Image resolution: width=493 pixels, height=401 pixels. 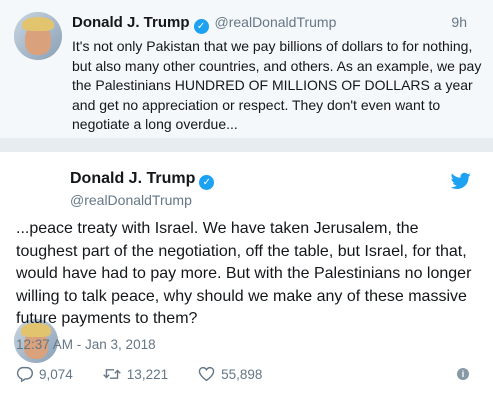 What do you see at coordinates (459, 22) in the screenshot?
I see `tweet-time: 9h` at bounding box center [459, 22].